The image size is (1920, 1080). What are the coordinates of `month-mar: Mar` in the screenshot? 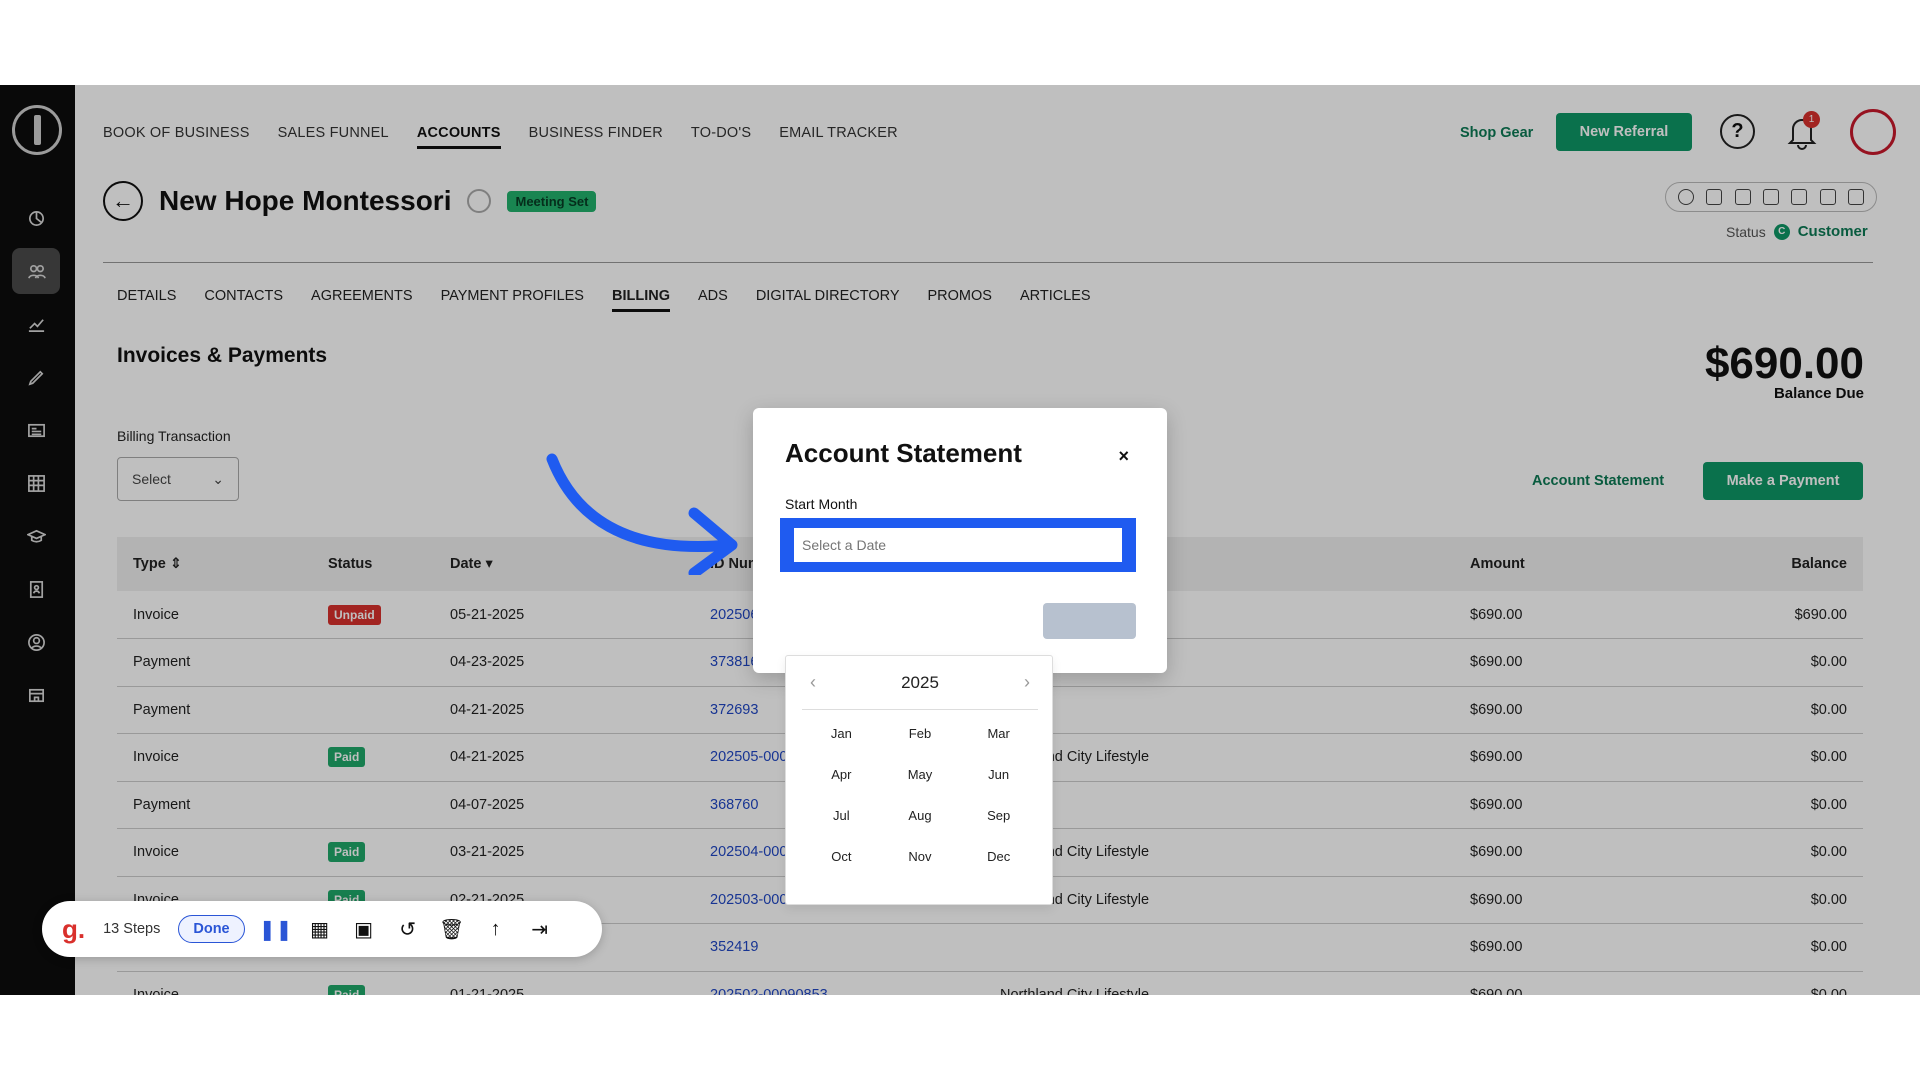 It's located at (998, 736).